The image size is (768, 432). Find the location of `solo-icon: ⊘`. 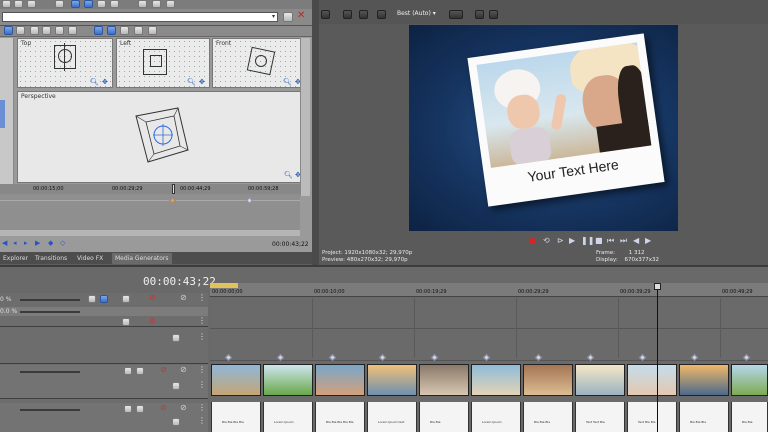

solo-icon: ⊘ is located at coordinates (183, 369).